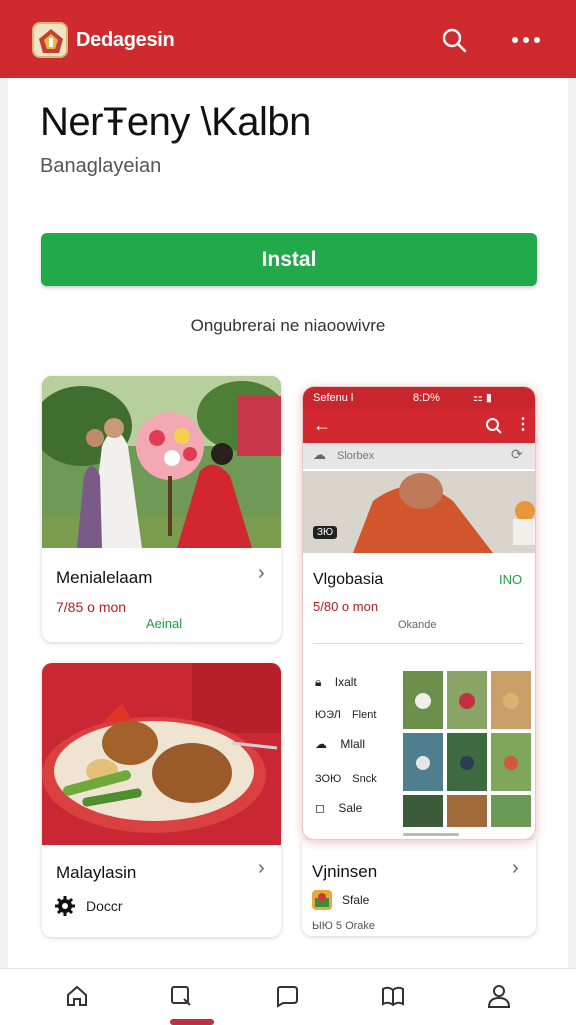 Image resolution: width=576 pixels, height=1025 pixels. Describe the element at coordinates (318, 682) in the screenshot. I see `lock-icon: 🔒︎` at that location.